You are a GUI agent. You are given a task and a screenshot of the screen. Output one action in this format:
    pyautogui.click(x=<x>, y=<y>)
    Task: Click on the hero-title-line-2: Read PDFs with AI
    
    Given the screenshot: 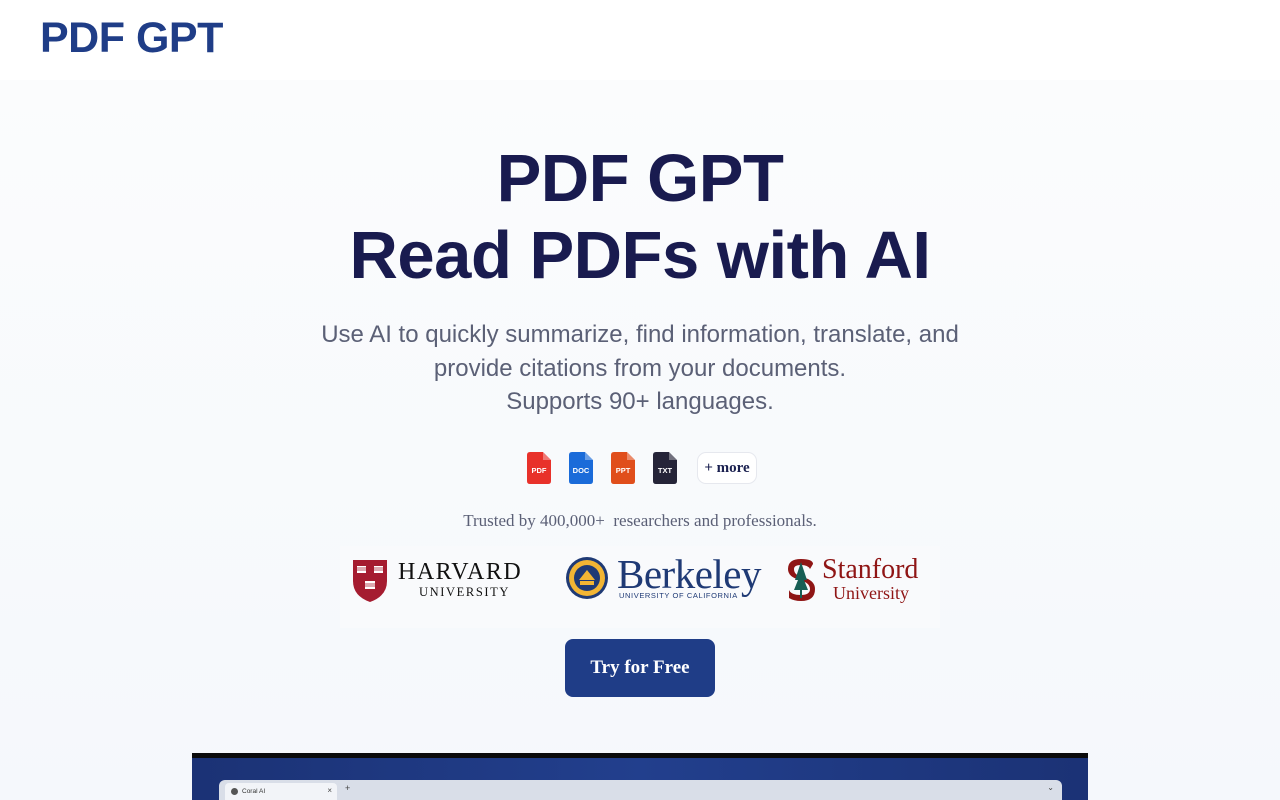 What is the action you would take?
    pyautogui.click(x=640, y=255)
    